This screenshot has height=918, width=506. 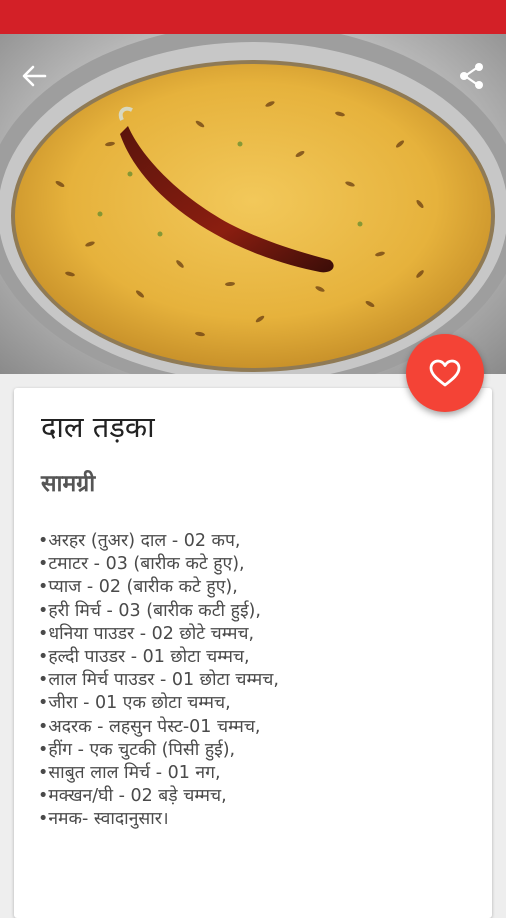 What do you see at coordinates (258, 796) in the screenshot?
I see `ingredient-item: मक्खन/घी - 02 बड़े चम्मच,` at bounding box center [258, 796].